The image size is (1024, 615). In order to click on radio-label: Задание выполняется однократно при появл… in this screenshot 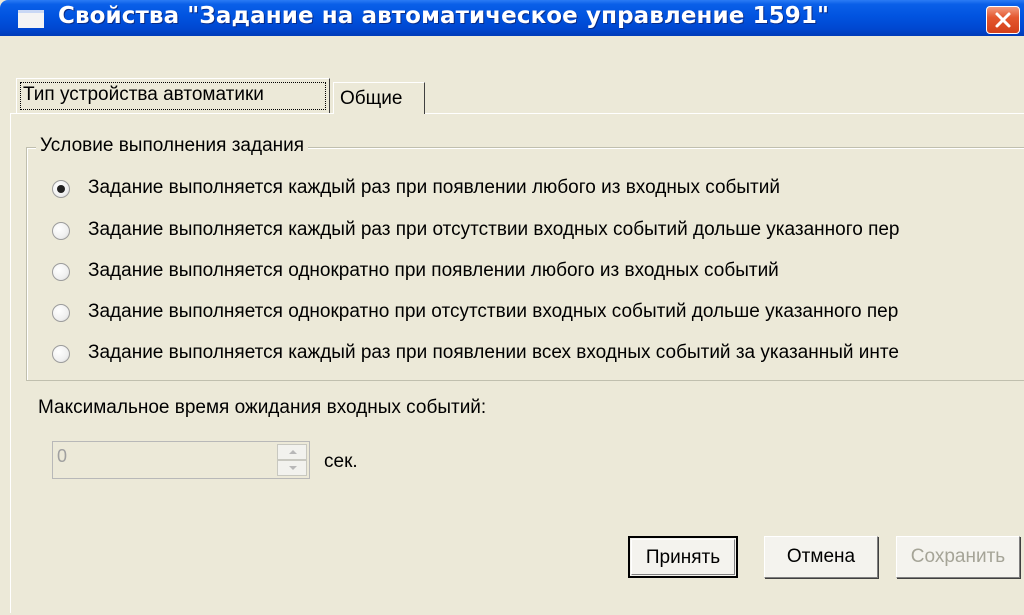, I will do `click(433, 270)`.